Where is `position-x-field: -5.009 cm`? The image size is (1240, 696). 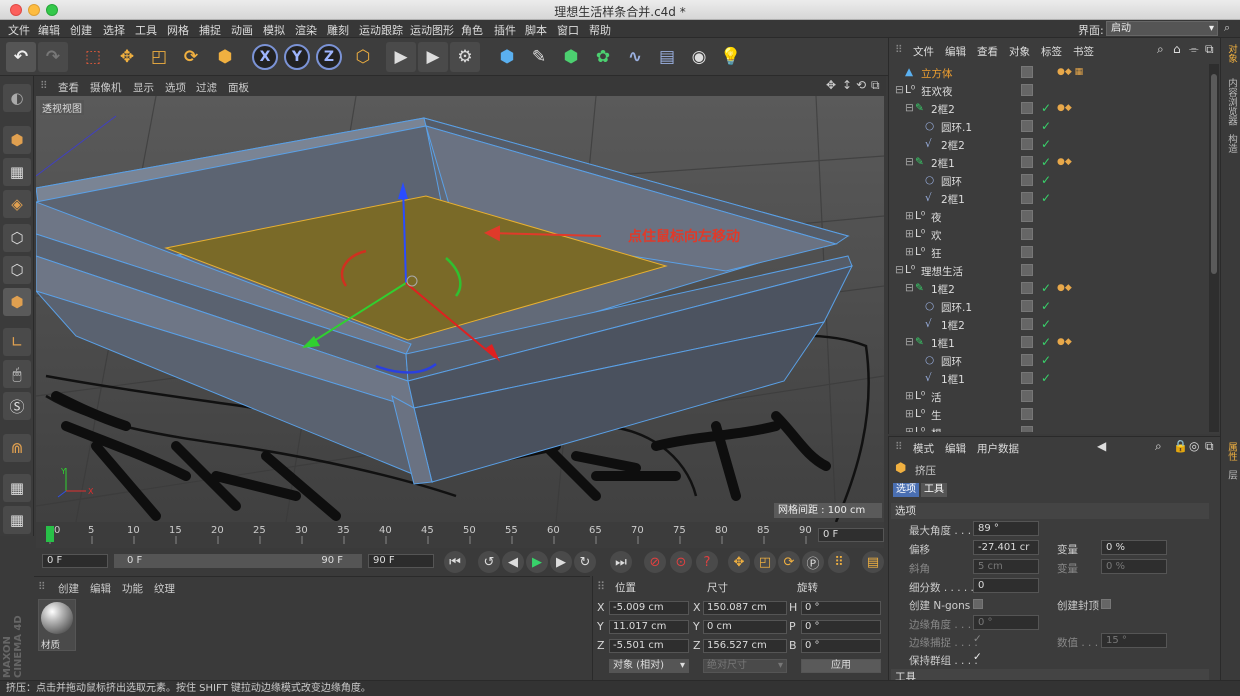 position-x-field: -5.009 cm is located at coordinates (649, 608).